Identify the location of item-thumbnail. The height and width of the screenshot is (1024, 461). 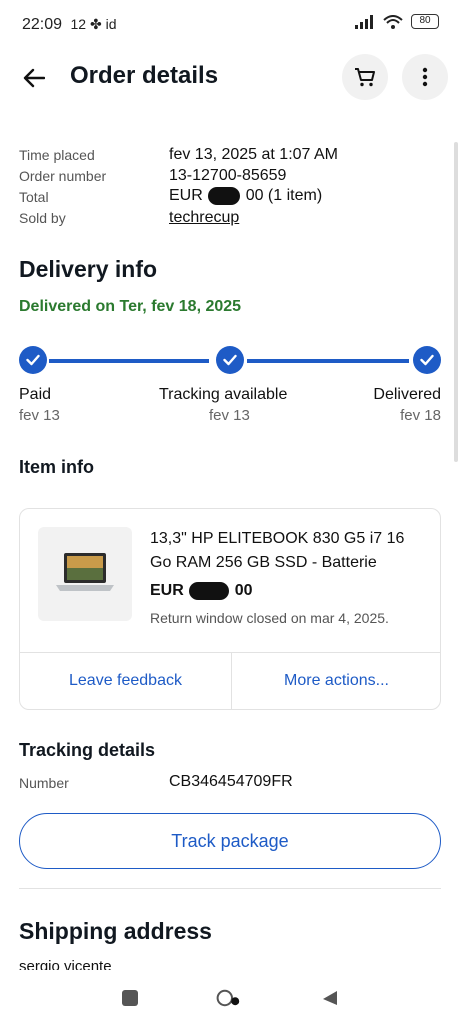
(85, 574).